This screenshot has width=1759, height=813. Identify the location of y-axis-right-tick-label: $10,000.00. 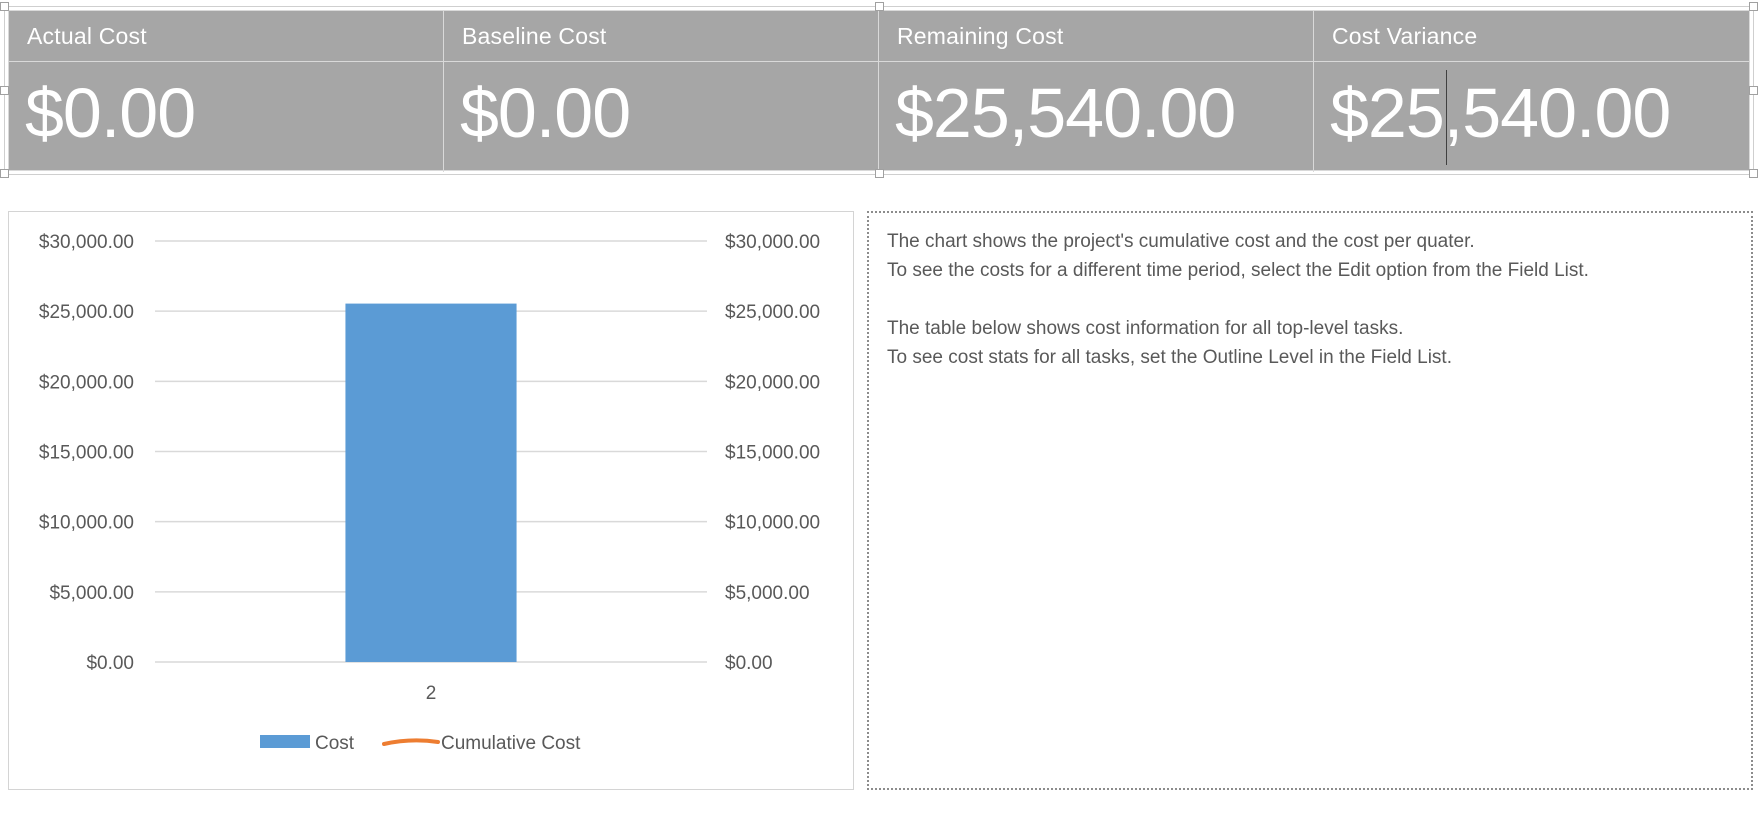
(772, 523).